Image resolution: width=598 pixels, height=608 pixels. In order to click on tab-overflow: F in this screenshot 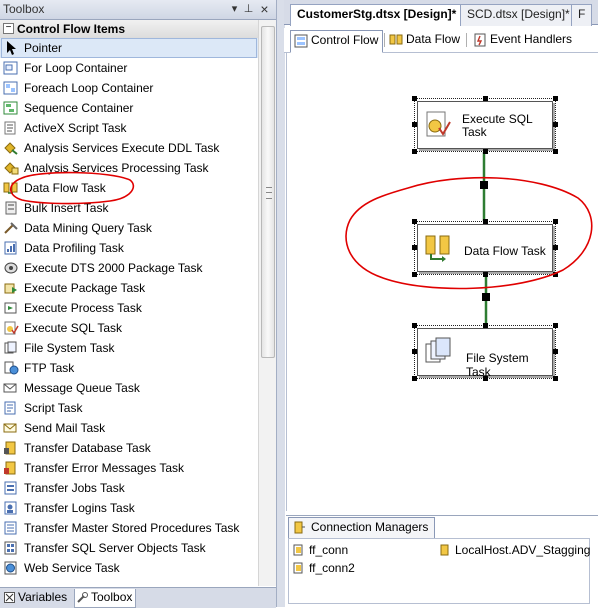, I will do `click(582, 15)`.